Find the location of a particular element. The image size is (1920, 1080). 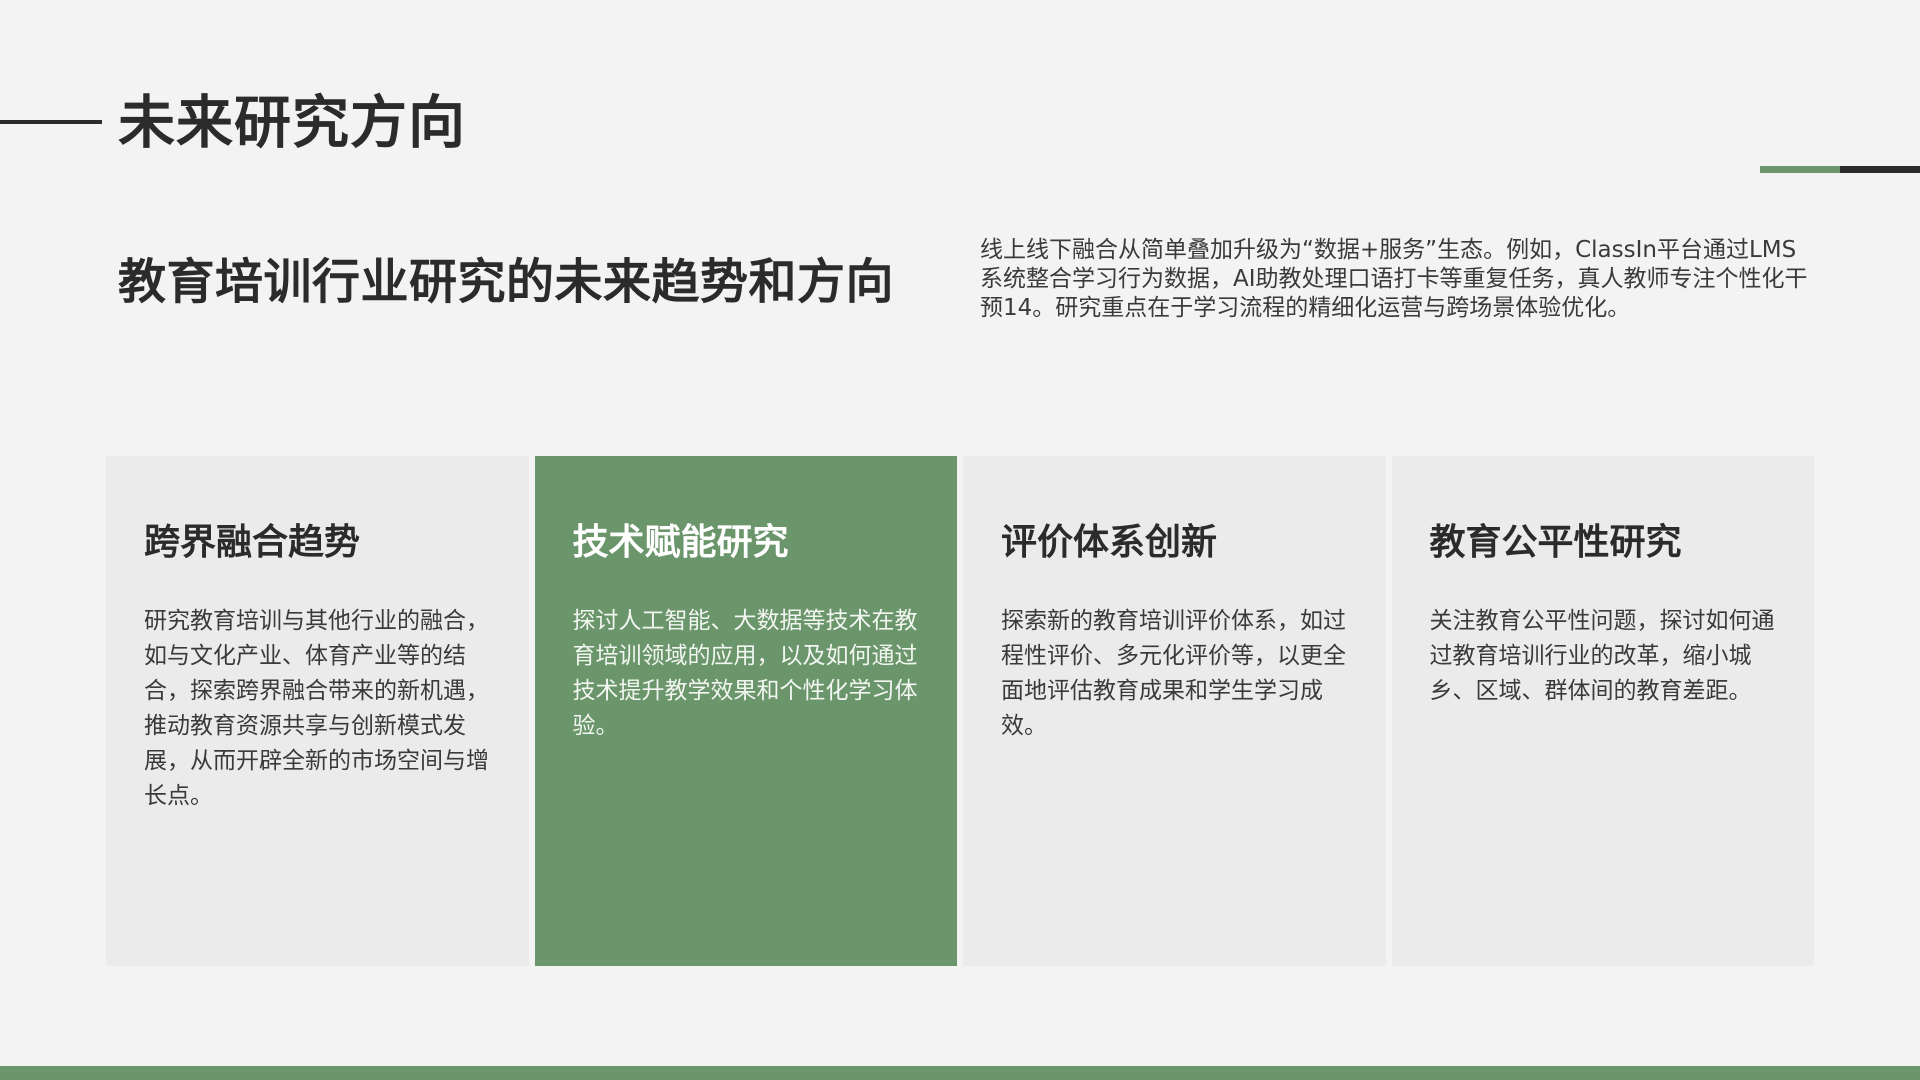

corner-accent-green is located at coordinates (1800, 169).